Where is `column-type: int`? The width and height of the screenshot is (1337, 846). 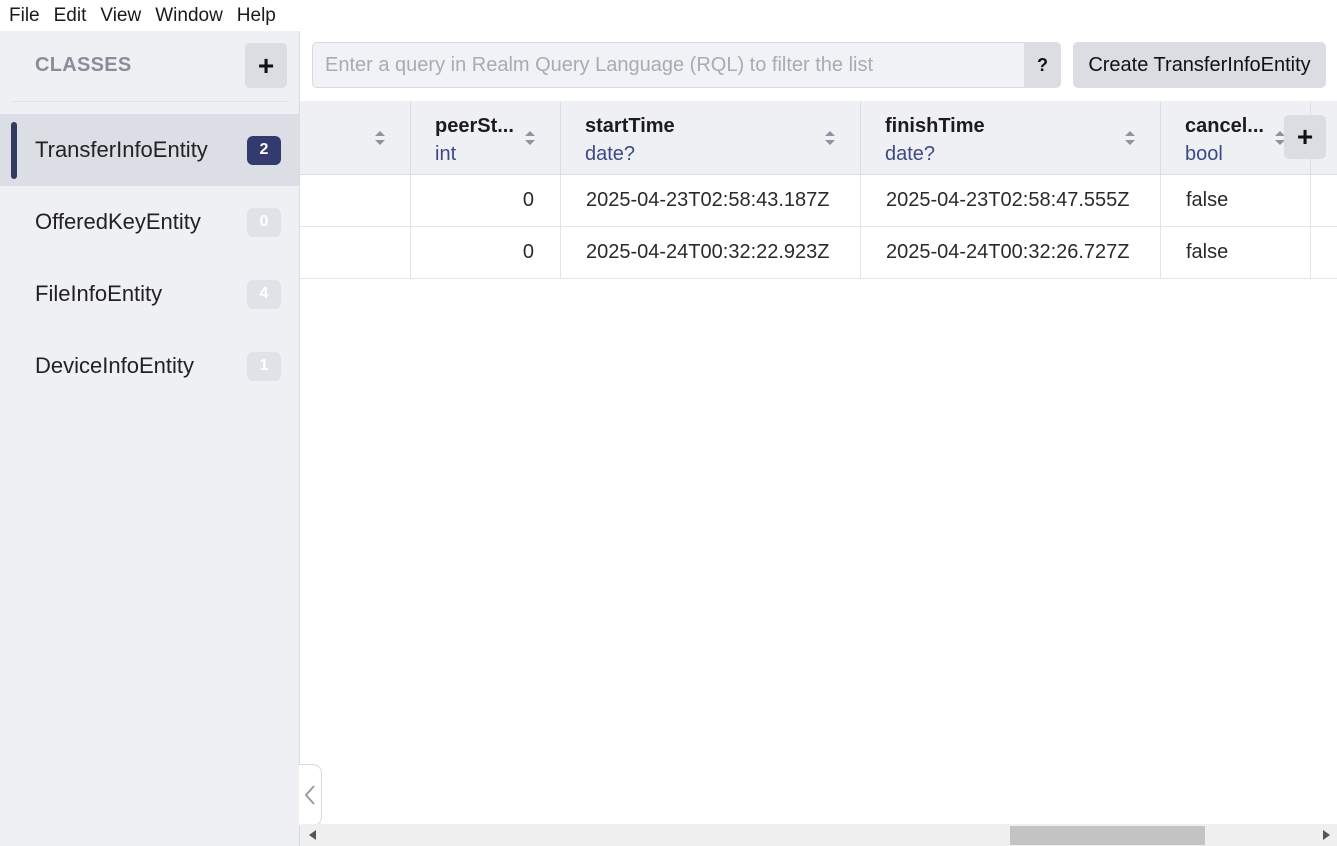
column-type: int is located at coordinates (446, 154).